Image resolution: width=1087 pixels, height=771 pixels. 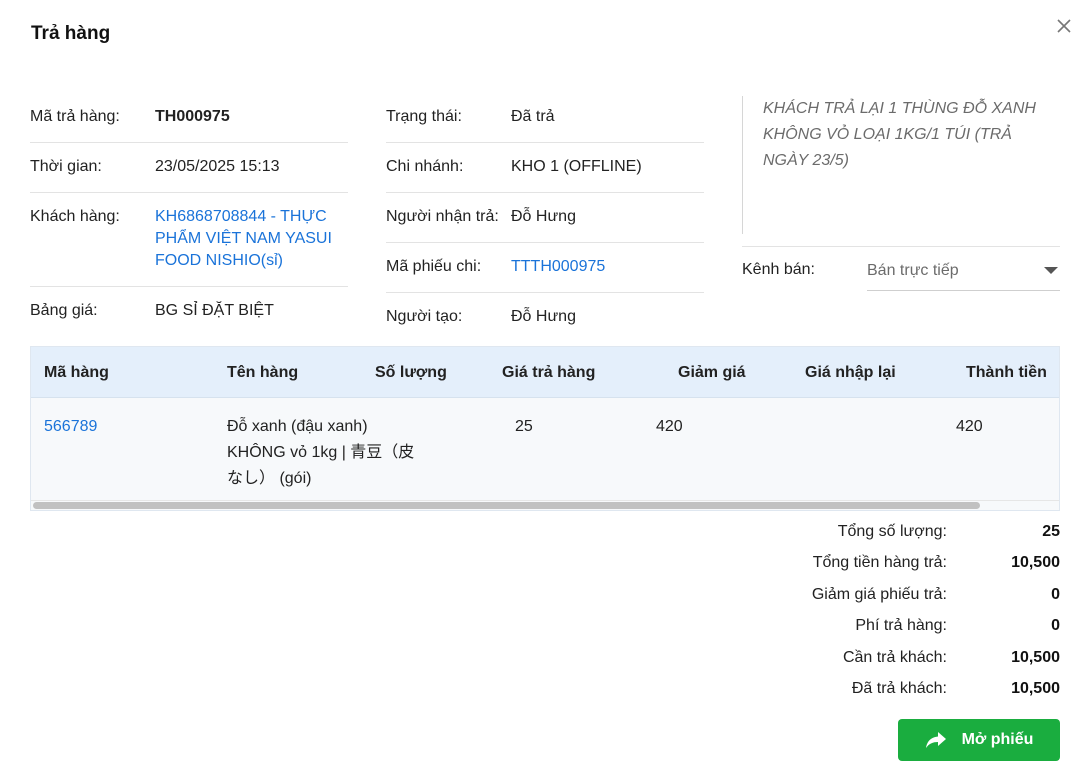 I want to click on item-name-line: なし） (gói), so click(x=269, y=478).